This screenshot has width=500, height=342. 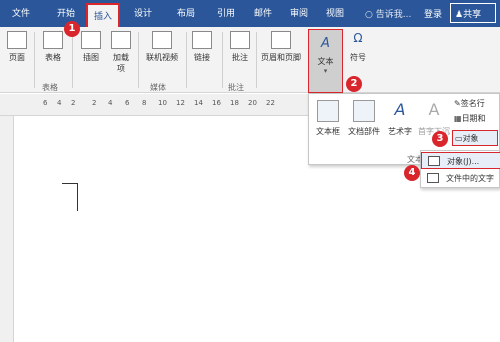 I want to click on illustrations-icon, so click(x=91, y=40).